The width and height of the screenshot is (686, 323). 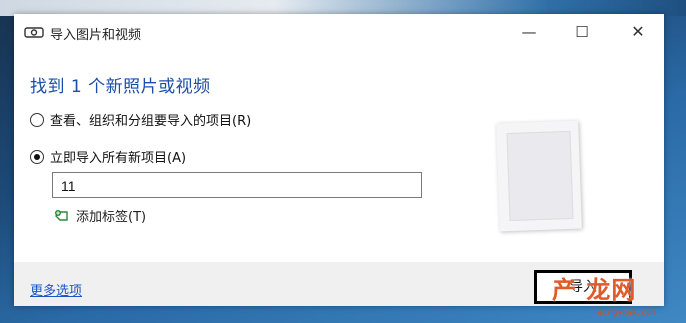 I want to click on add-tag-label: 添加标签(T), so click(x=111, y=217).